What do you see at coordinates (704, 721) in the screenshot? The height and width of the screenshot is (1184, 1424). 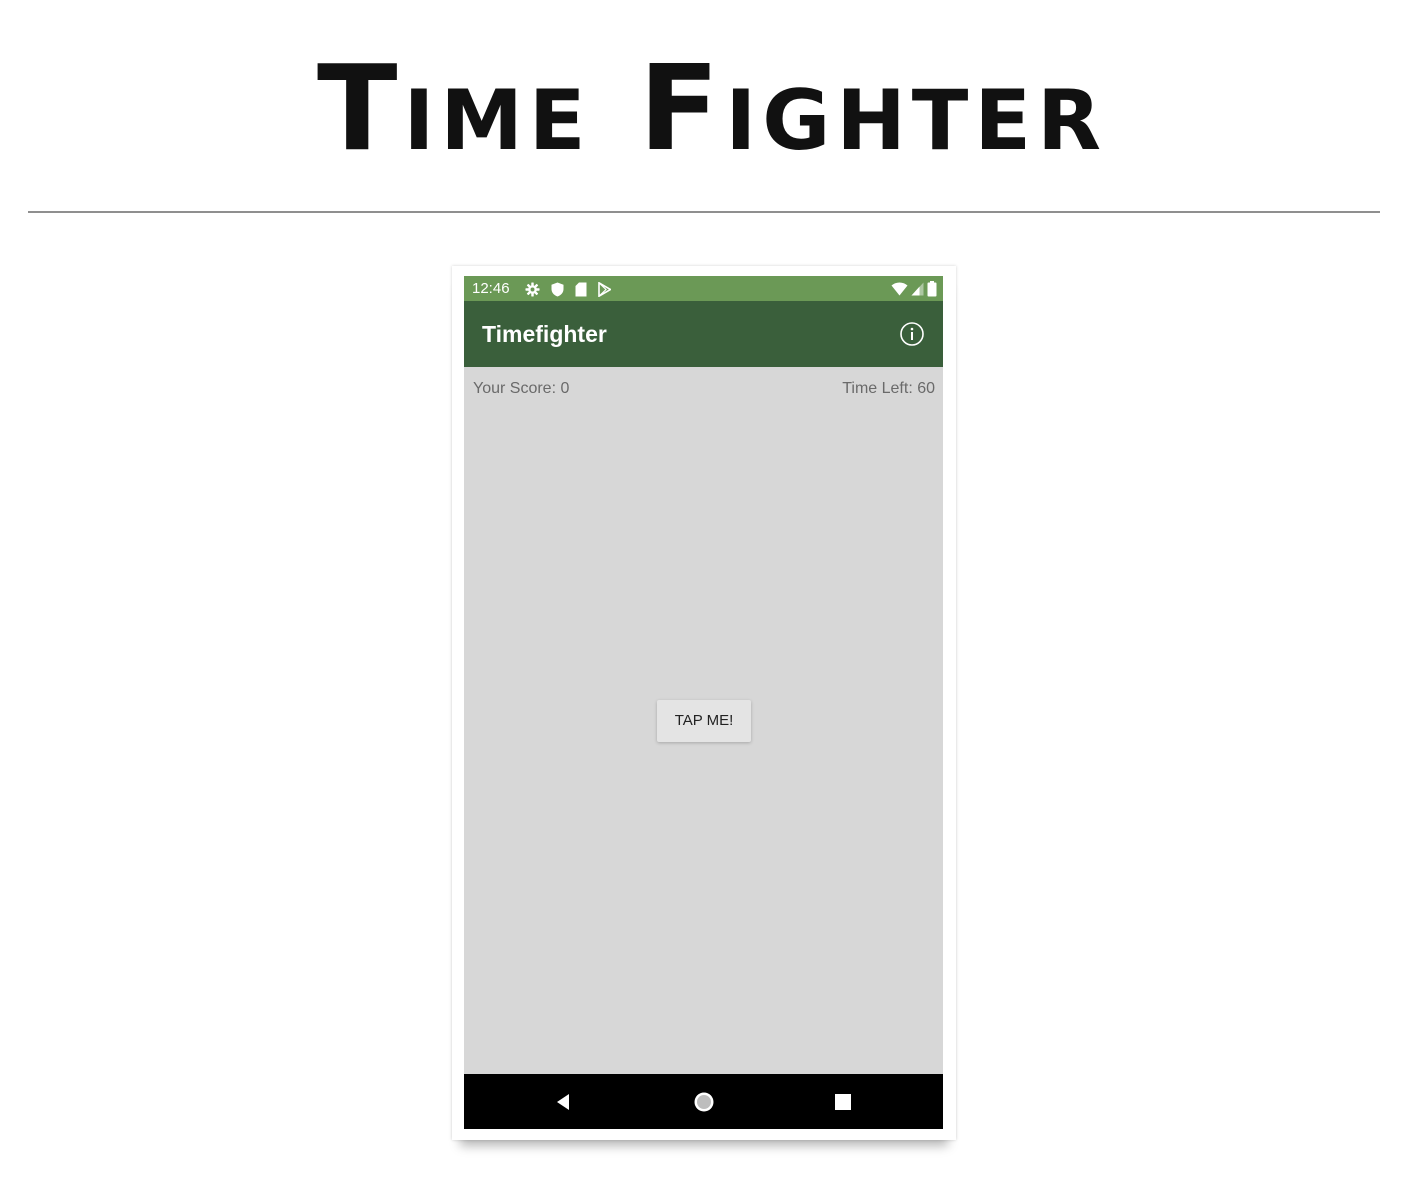 I see `tap-me-button: TAP ME!` at bounding box center [704, 721].